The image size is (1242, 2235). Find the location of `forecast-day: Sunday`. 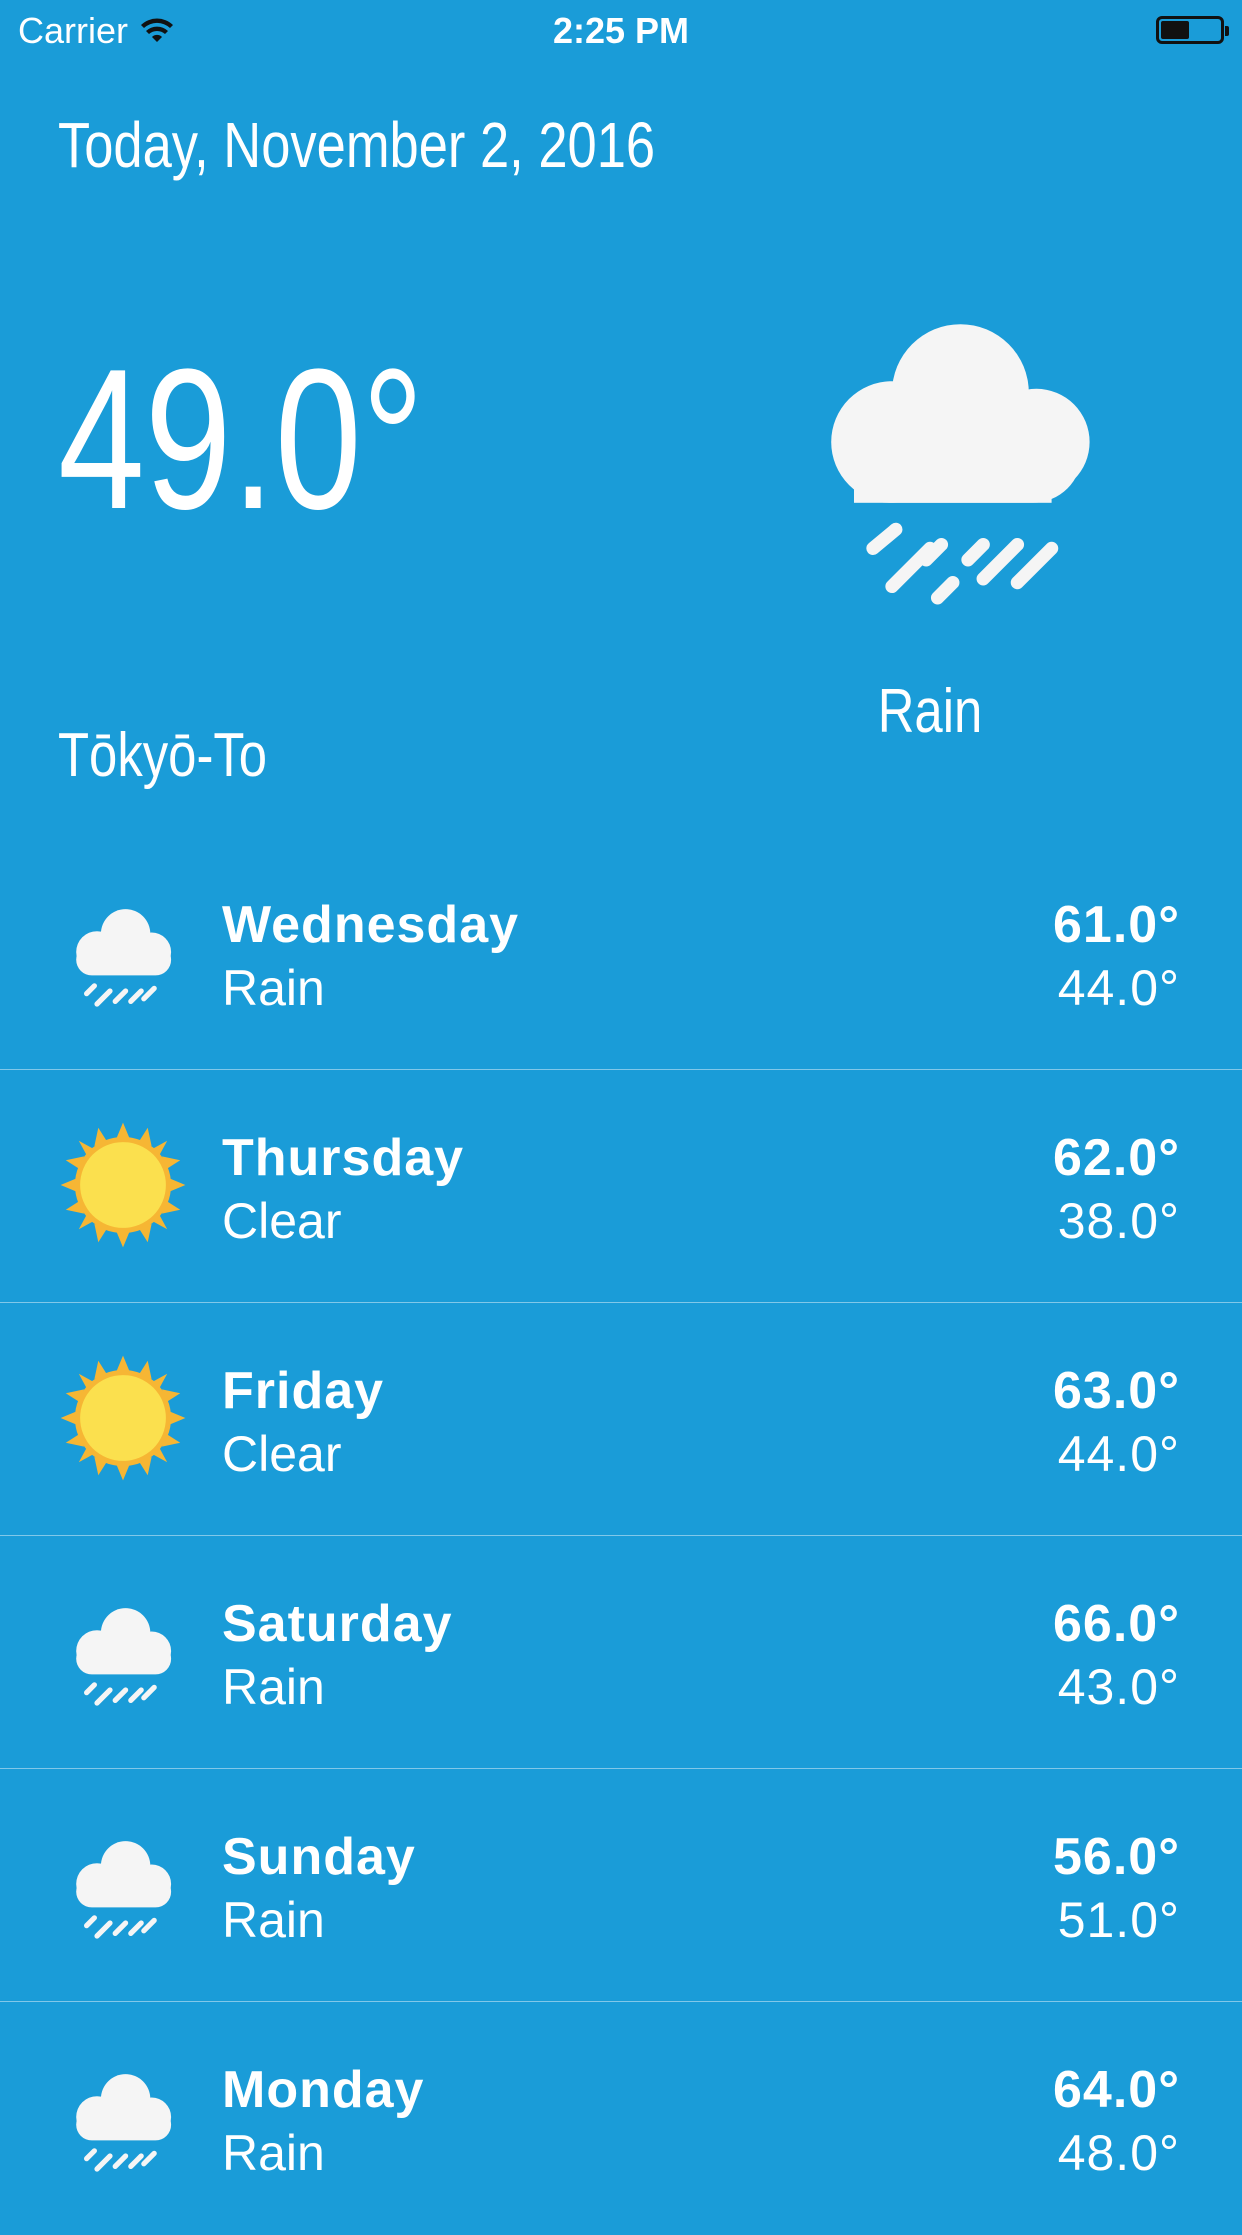

forecast-day: Sunday is located at coordinates (319, 1857).